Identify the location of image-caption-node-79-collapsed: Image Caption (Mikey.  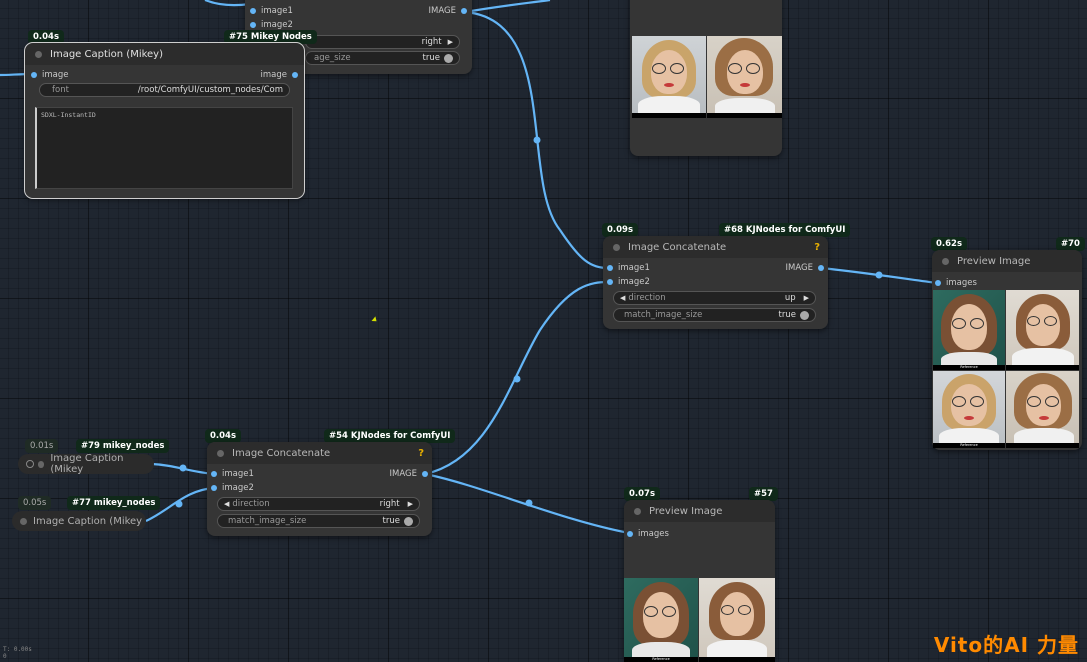
(86, 464).